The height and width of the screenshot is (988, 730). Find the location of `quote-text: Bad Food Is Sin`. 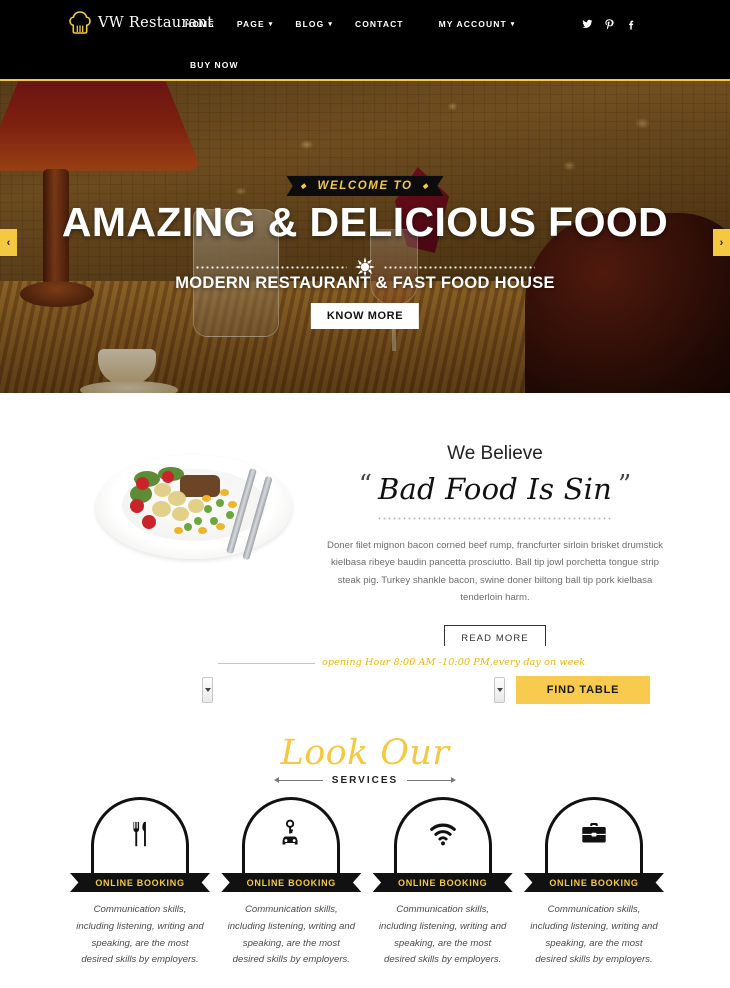

quote-text: Bad Food Is Sin is located at coordinates (495, 489).